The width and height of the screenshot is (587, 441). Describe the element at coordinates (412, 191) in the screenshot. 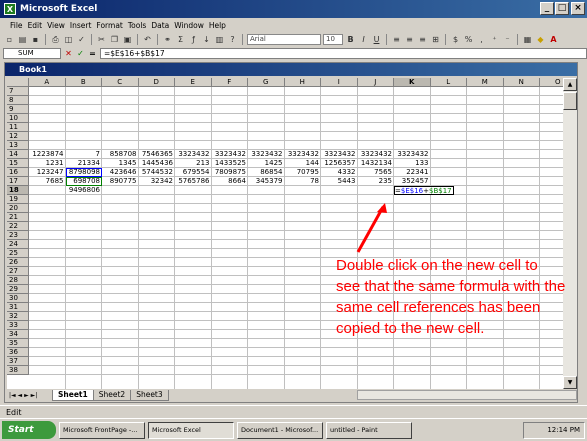

I see `formula-ref-e16: $E$16` at that location.